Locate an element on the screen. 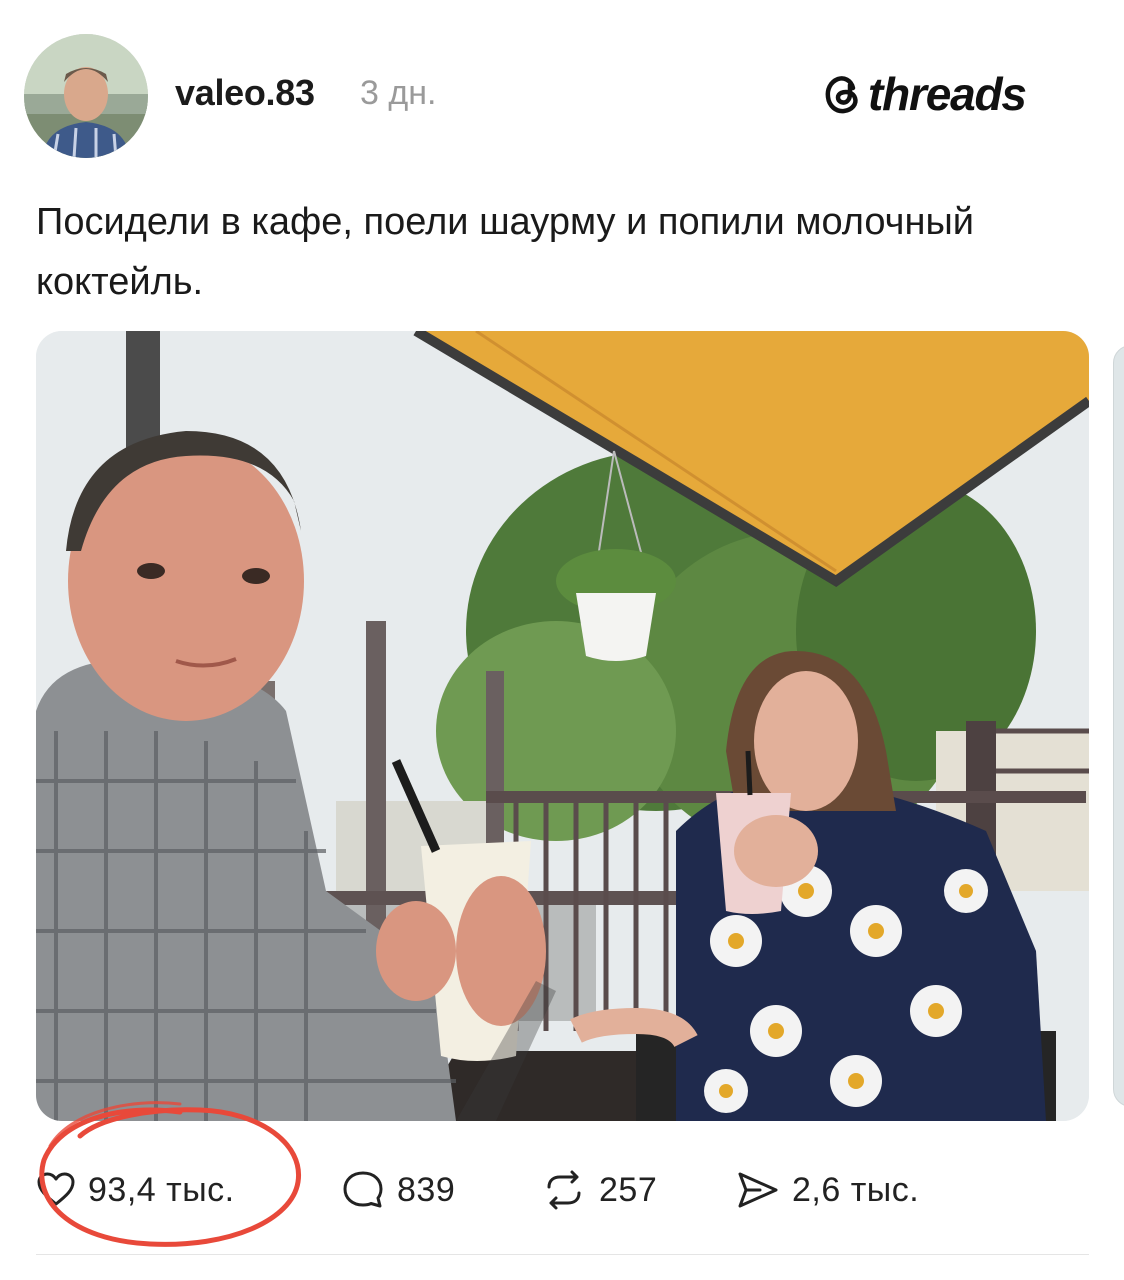  next-photo-preview is located at coordinates (1118, 726).